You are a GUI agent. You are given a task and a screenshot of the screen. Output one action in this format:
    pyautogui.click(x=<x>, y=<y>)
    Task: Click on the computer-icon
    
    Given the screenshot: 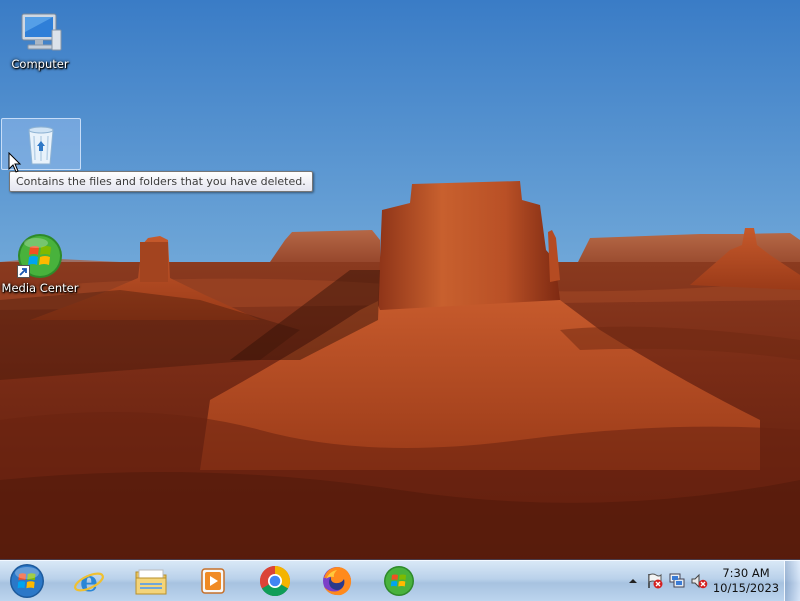 What is the action you would take?
    pyautogui.click(x=41, y=32)
    